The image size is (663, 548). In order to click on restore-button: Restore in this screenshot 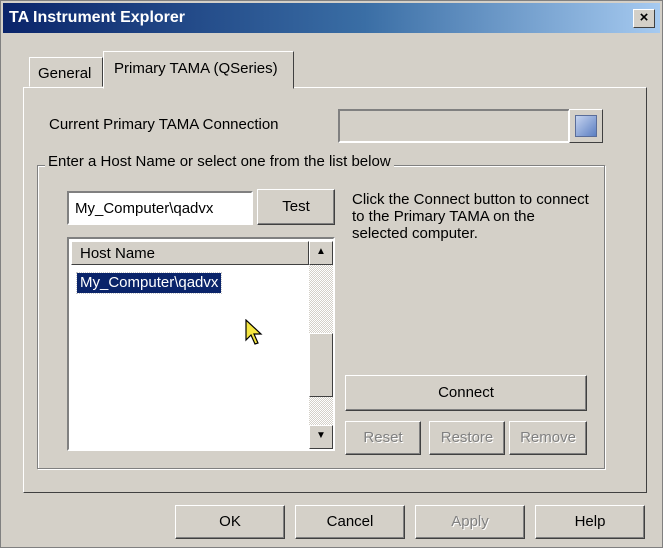, I will do `click(467, 438)`.